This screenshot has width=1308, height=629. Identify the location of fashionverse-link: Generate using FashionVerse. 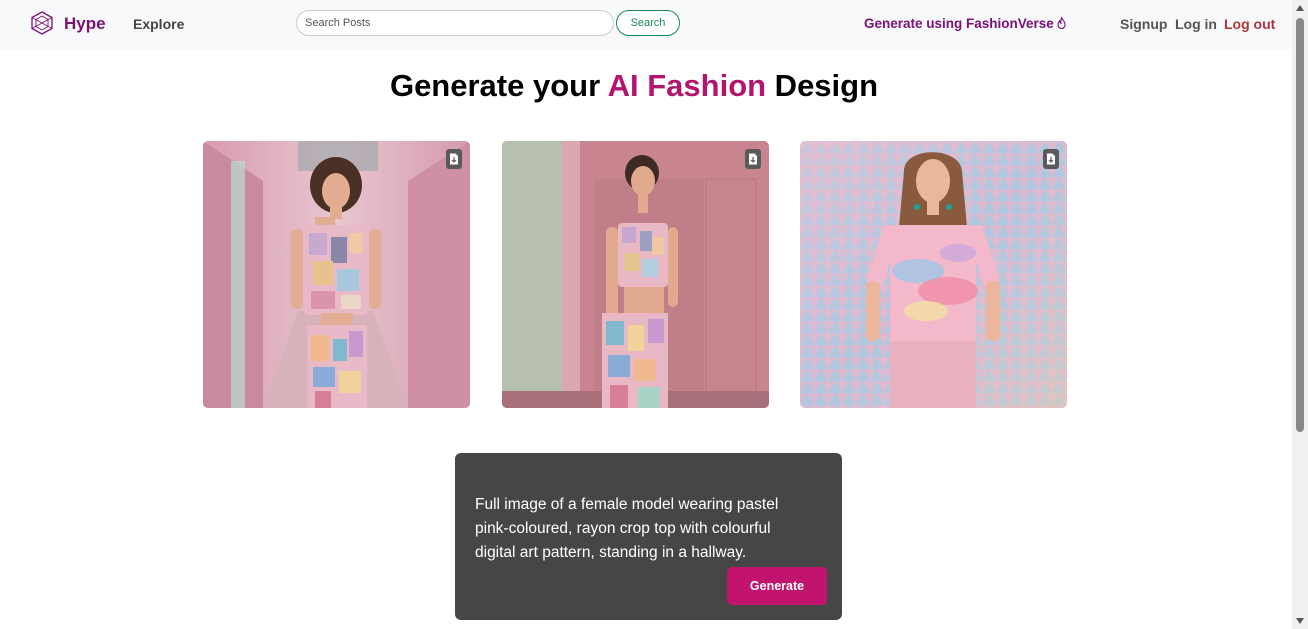
(965, 23).